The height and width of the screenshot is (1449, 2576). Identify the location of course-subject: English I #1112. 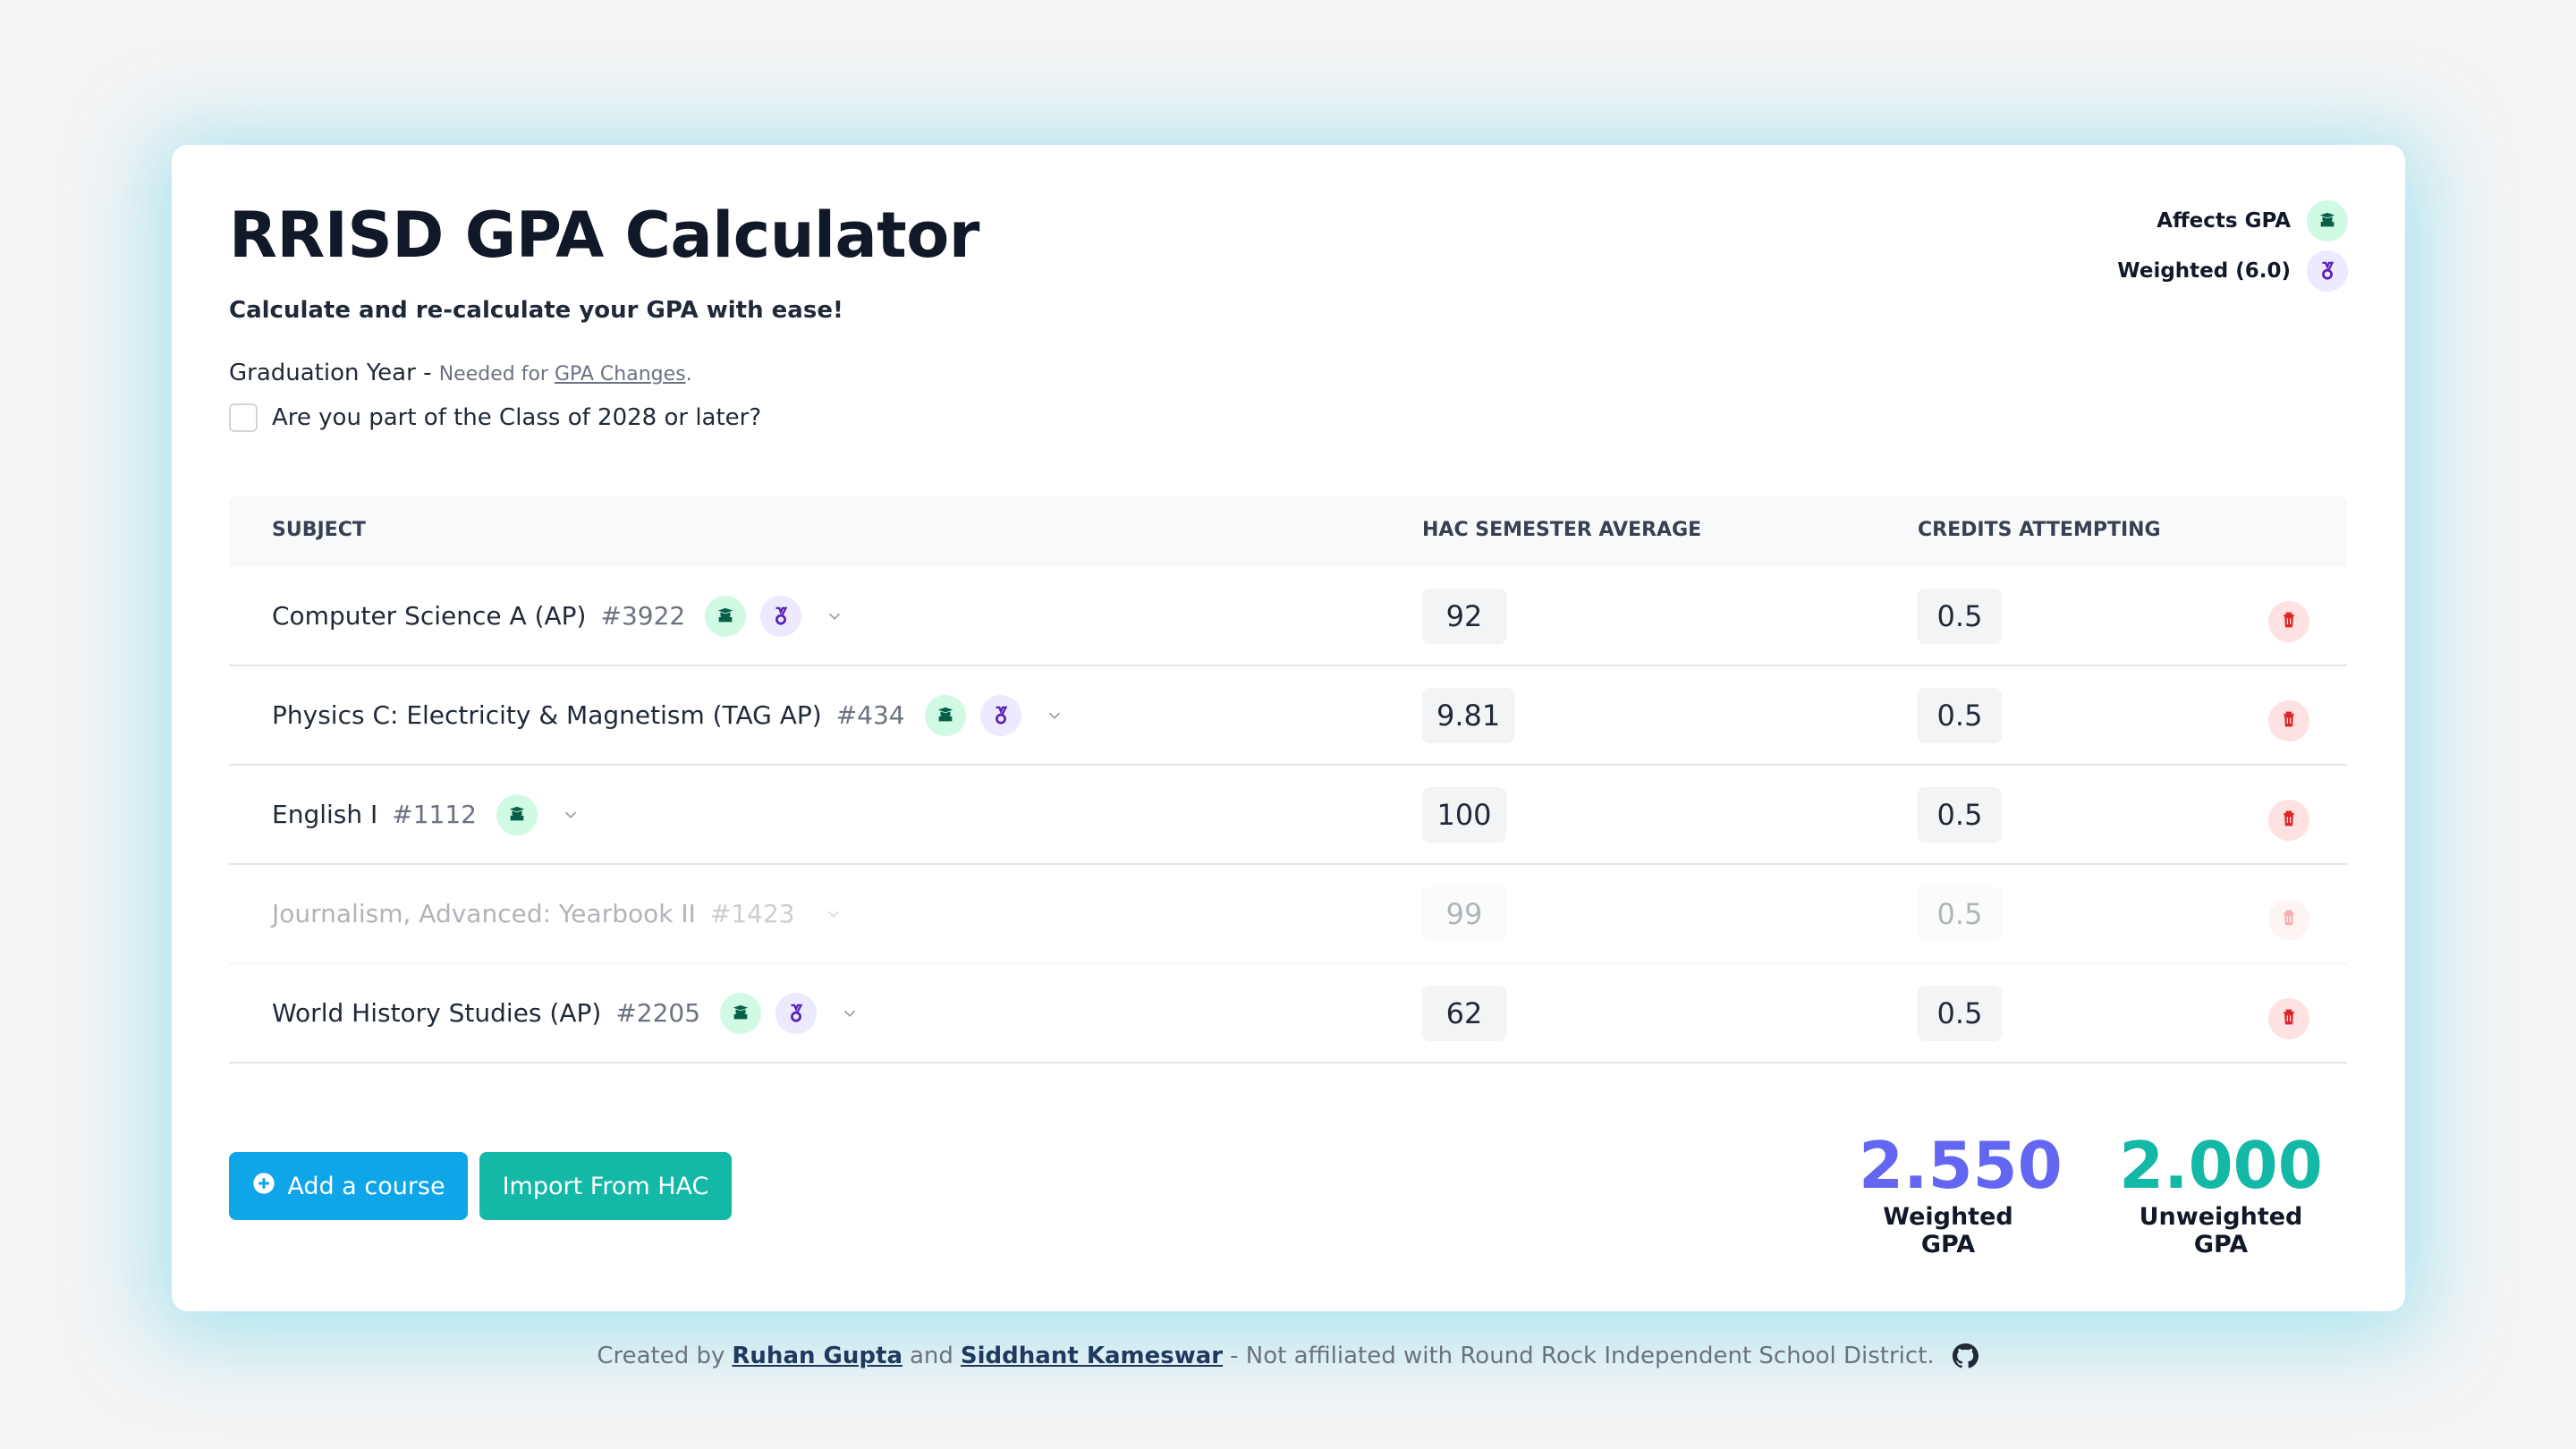
(426, 814).